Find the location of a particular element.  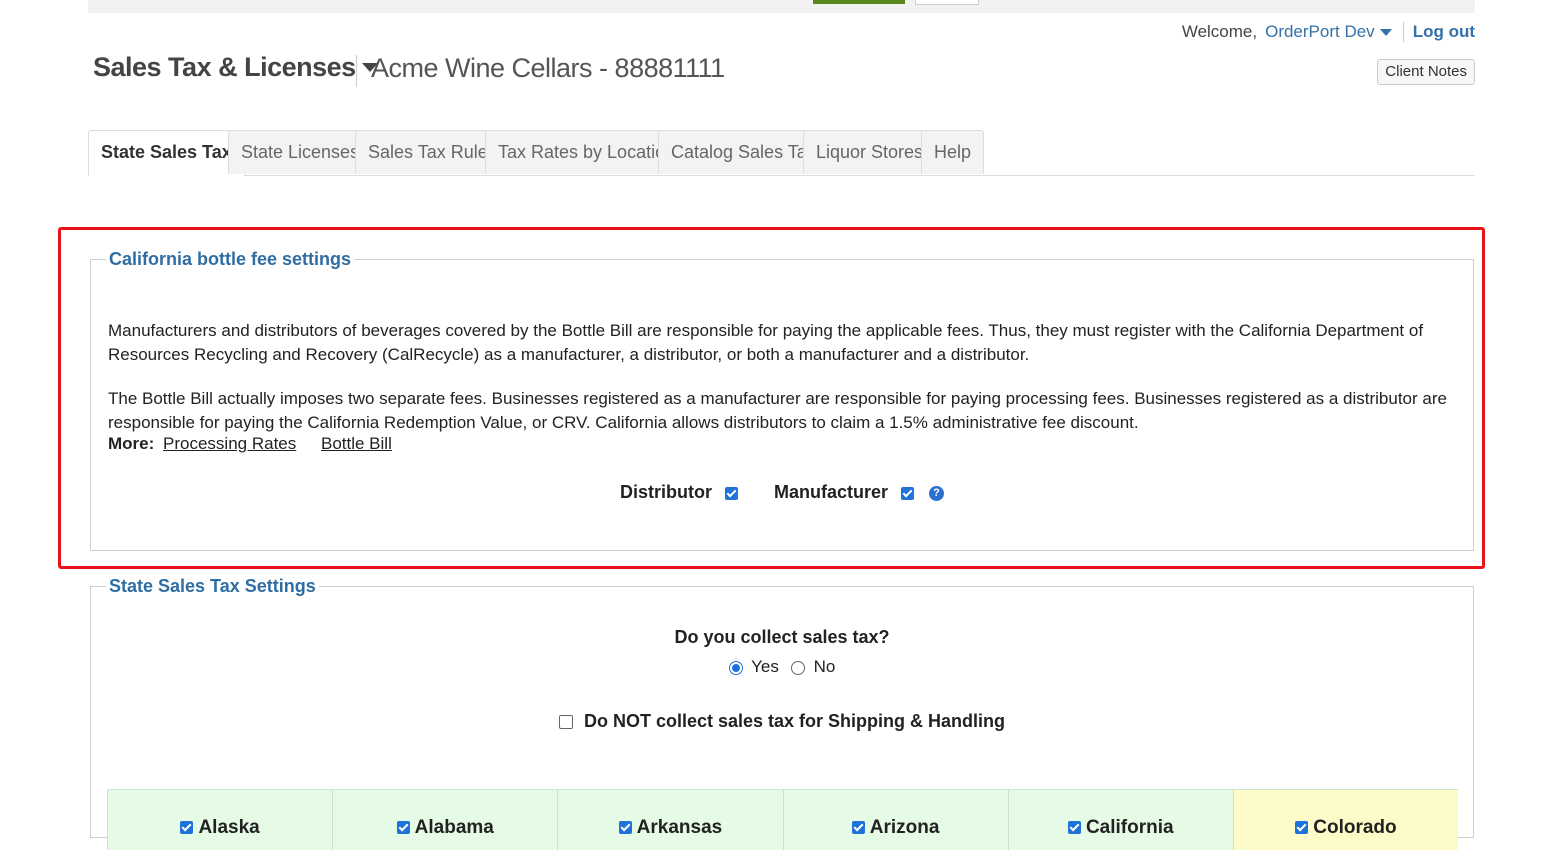

state-name: Alabama is located at coordinates (454, 827).